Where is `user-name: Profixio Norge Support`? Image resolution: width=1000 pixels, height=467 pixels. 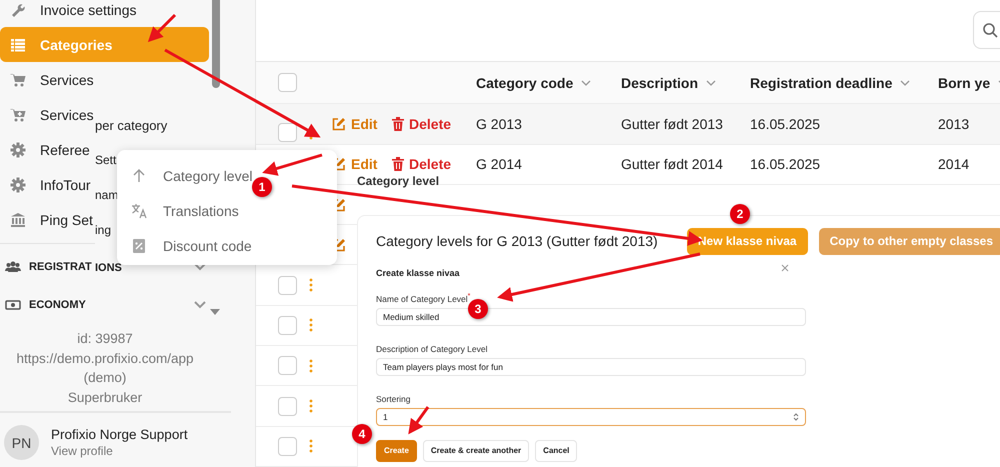 user-name: Profixio Norge Support is located at coordinates (119, 434).